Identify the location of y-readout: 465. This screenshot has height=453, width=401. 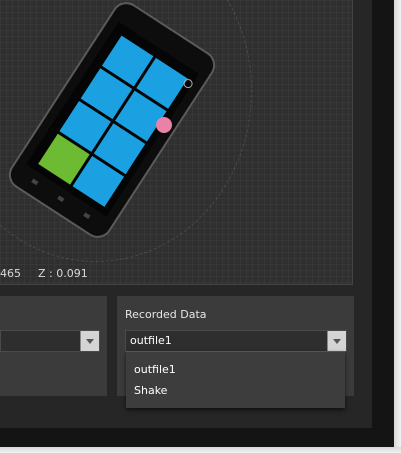
(10, 273).